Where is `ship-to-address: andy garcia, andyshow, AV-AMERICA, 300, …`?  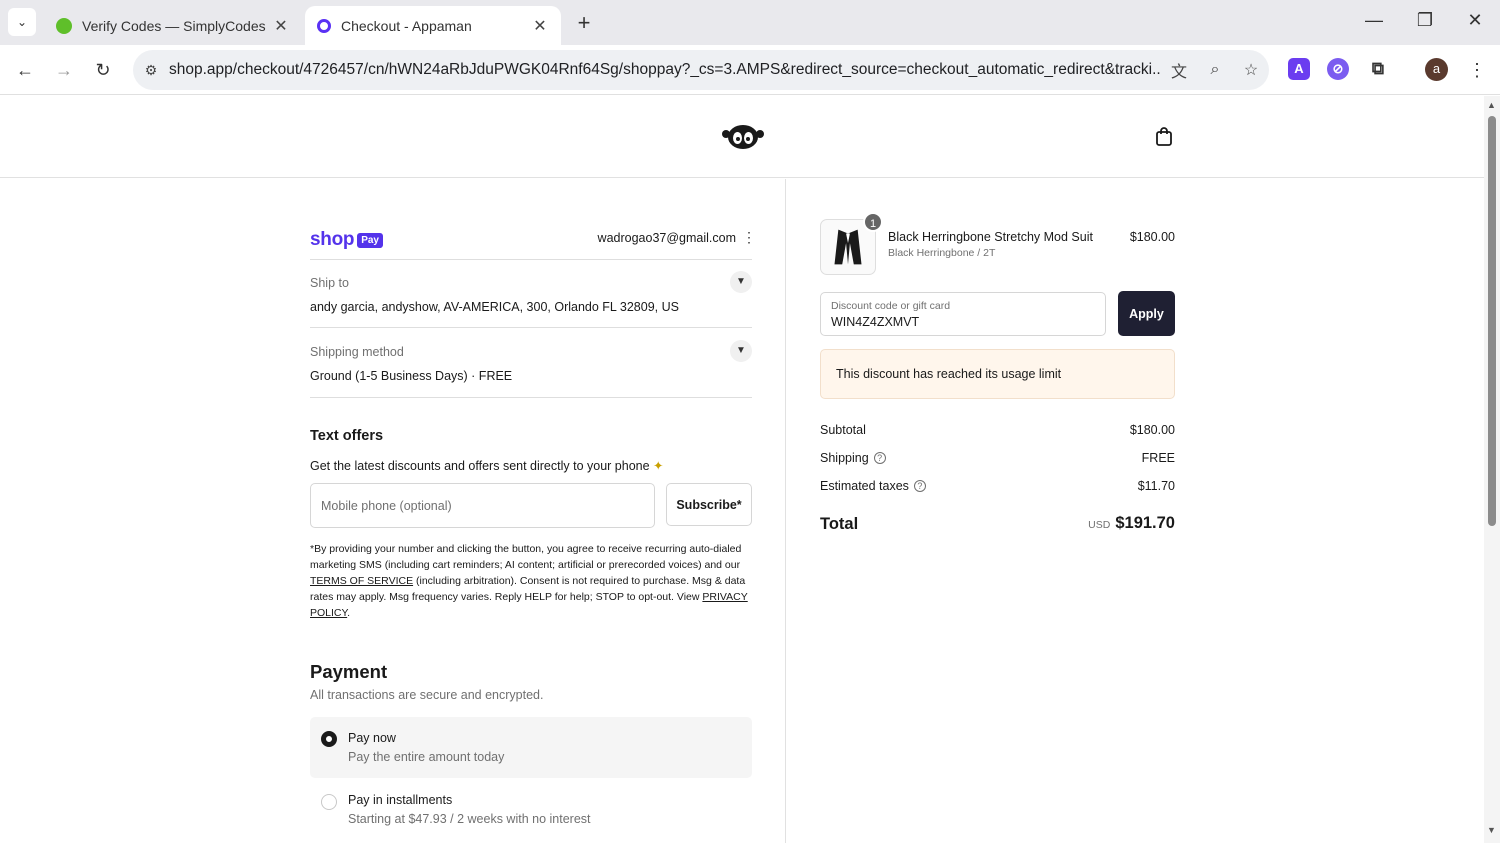
ship-to-address: andy garcia, andyshow, AV-AMERICA, 300, … is located at coordinates (494, 307).